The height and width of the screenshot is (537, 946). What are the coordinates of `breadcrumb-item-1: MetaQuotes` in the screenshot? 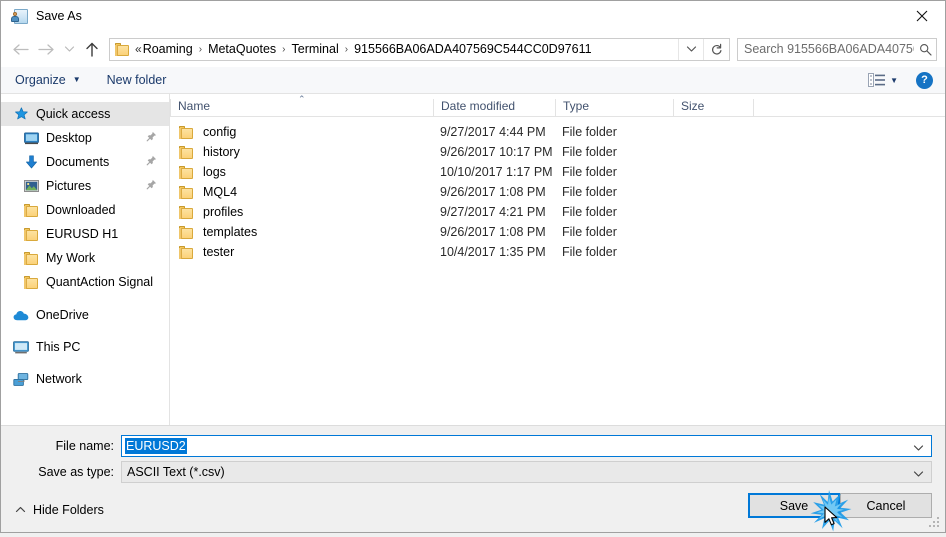 It's located at (242, 49).